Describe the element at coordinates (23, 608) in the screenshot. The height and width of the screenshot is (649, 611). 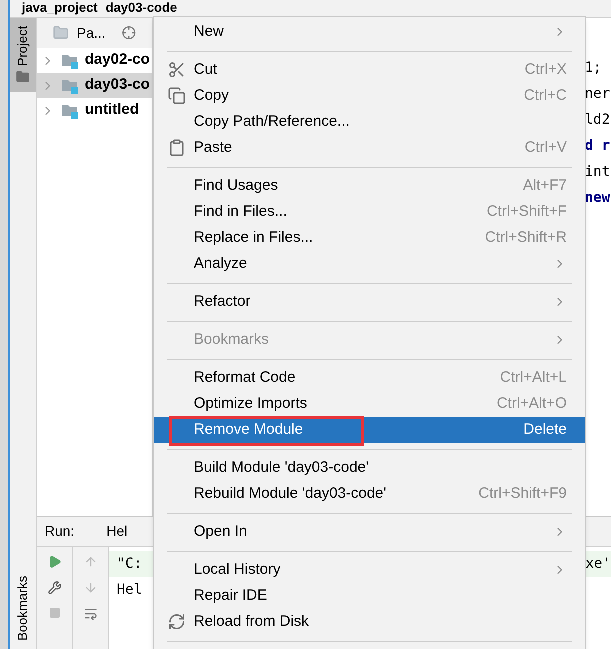
I see `bookmarks-tool-tab: Bookmarks` at that location.